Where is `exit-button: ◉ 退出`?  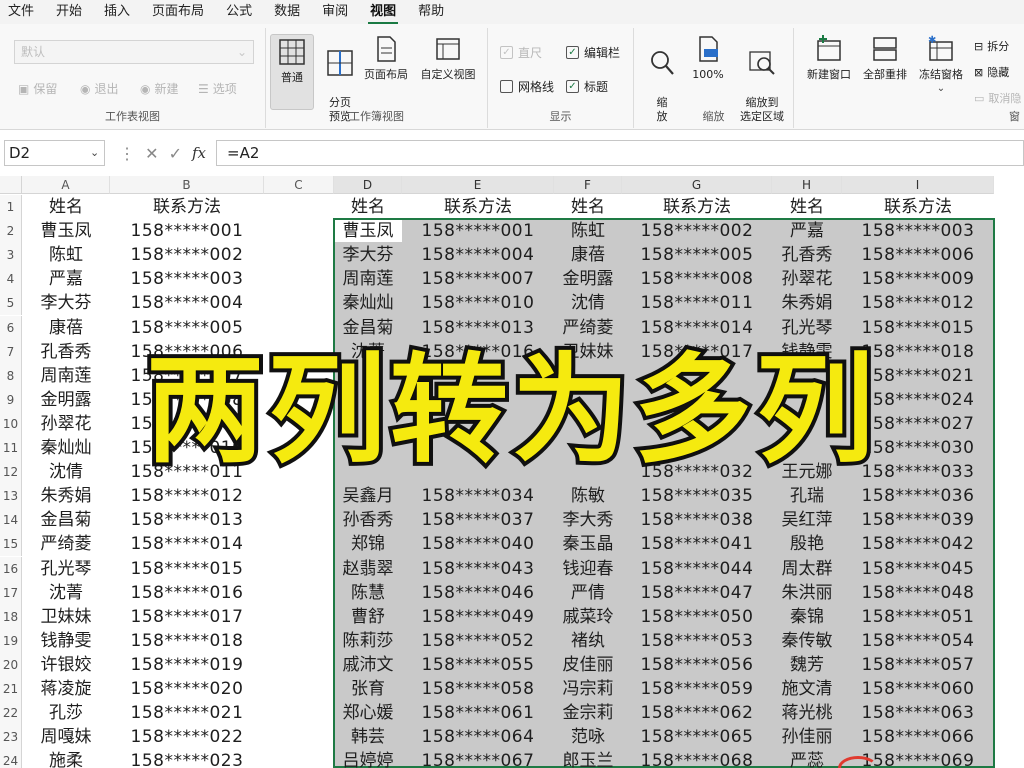
exit-button: ◉ 退出 is located at coordinates (99, 88).